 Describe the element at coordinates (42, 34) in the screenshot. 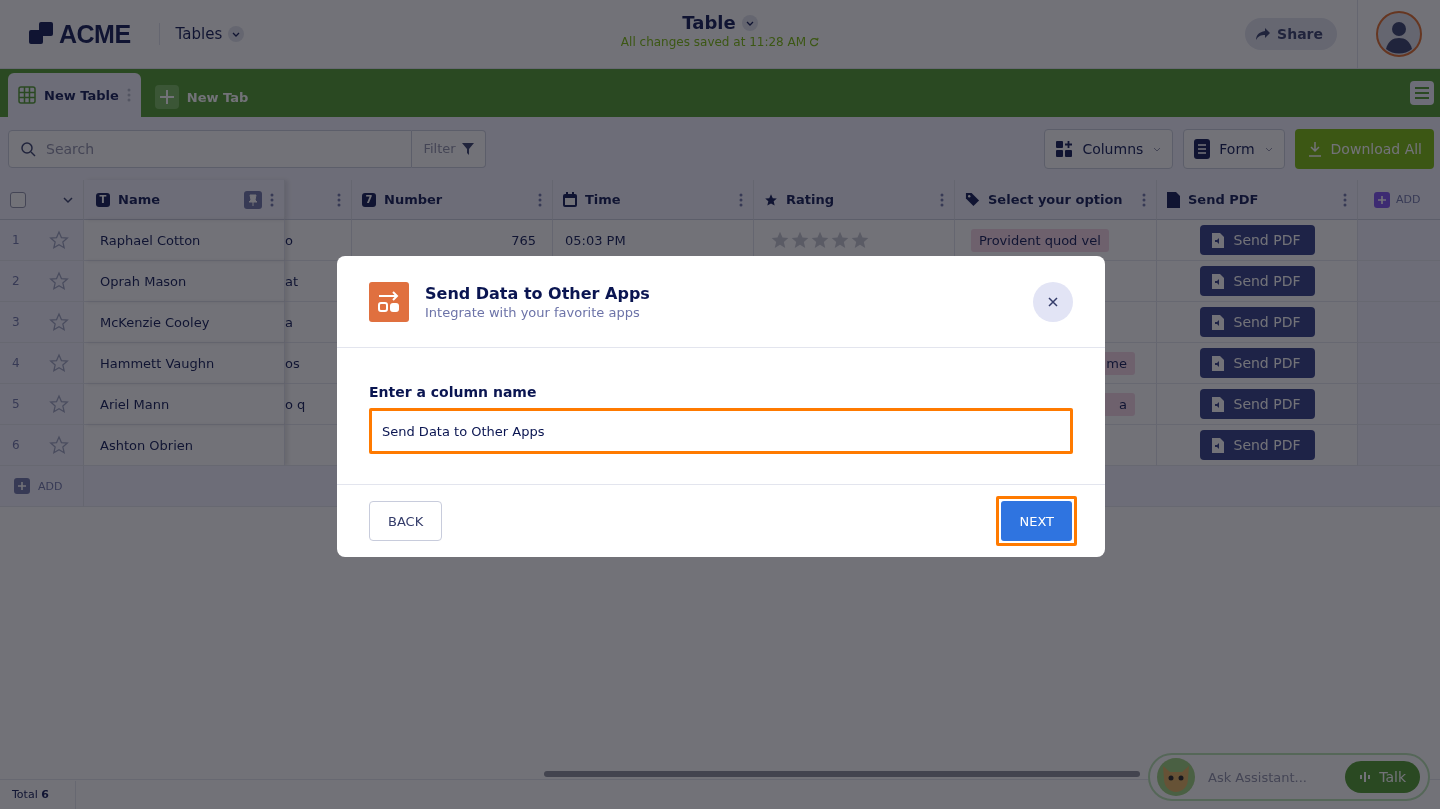

I see `logo-icon` at that location.